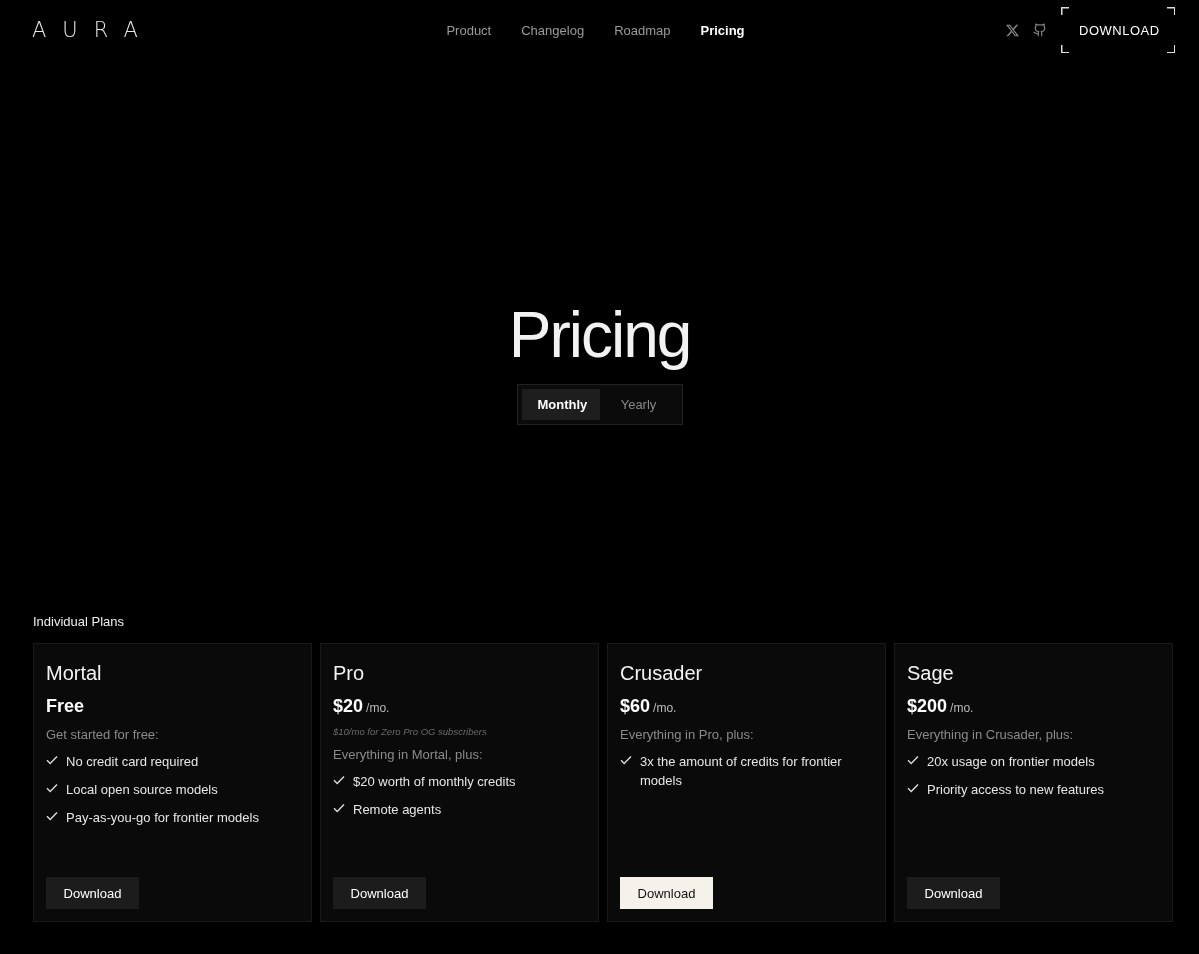 Image resolution: width=1199 pixels, height=954 pixels. What do you see at coordinates (434, 782) in the screenshot?
I see `feature-text: $20 worth of monthly credits` at bounding box center [434, 782].